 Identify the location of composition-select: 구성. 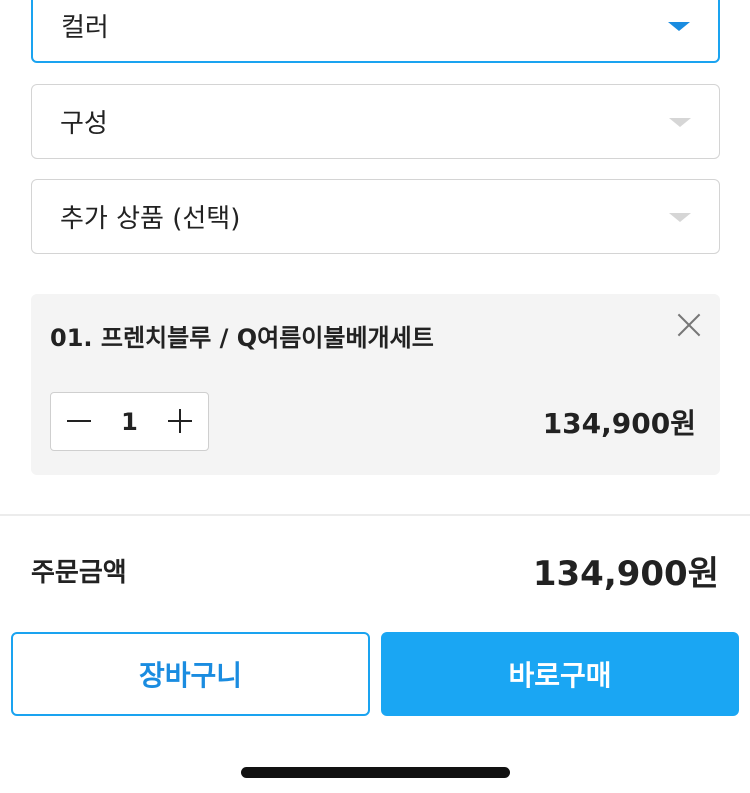
(375, 121).